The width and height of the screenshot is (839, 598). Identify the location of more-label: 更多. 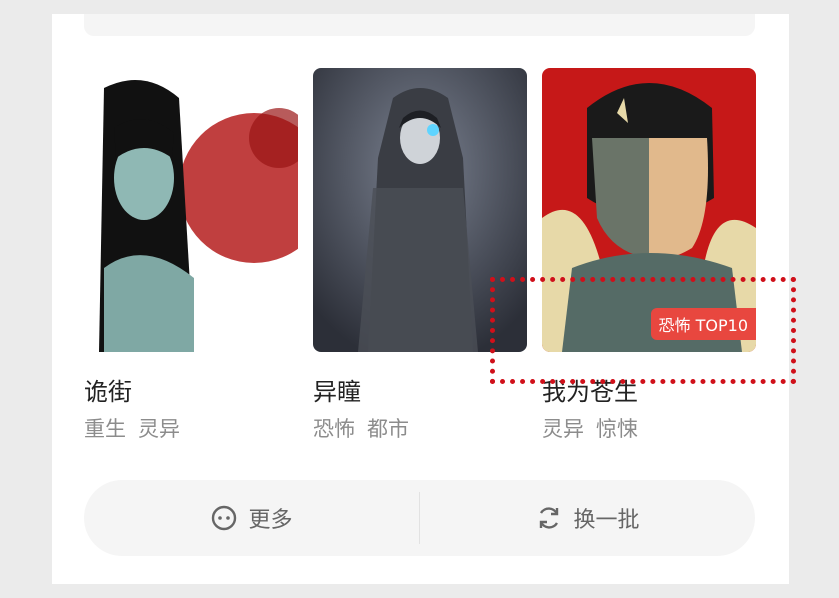
(270, 520).